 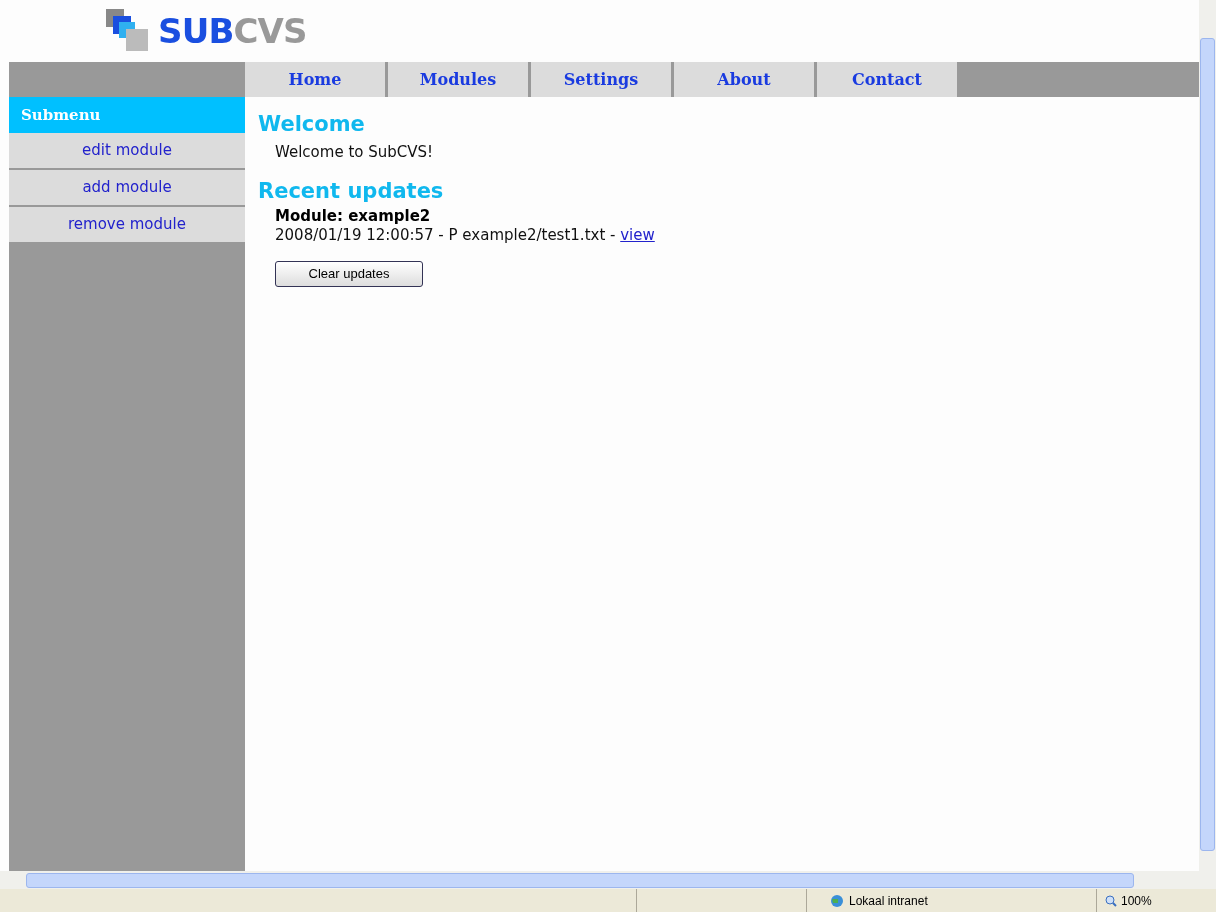 What do you see at coordinates (232, 31) in the screenshot?
I see `logo-text: SUBCVS` at bounding box center [232, 31].